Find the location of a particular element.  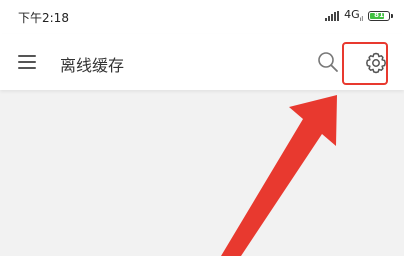

battery-icon: 81 is located at coordinates (380, 15).